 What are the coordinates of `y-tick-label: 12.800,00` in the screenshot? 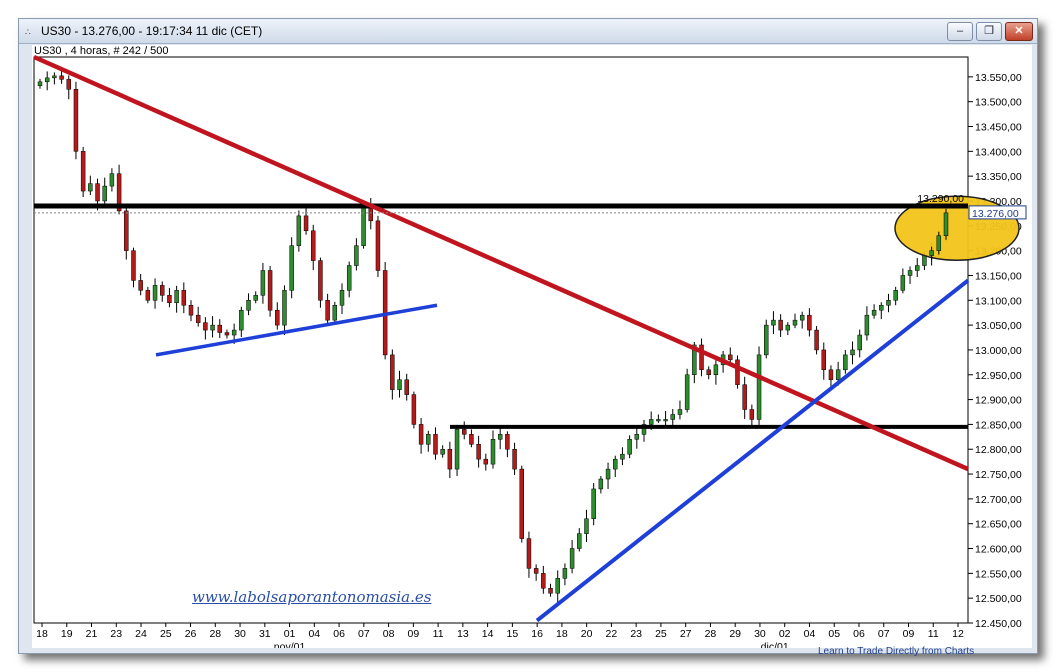 It's located at (998, 450).